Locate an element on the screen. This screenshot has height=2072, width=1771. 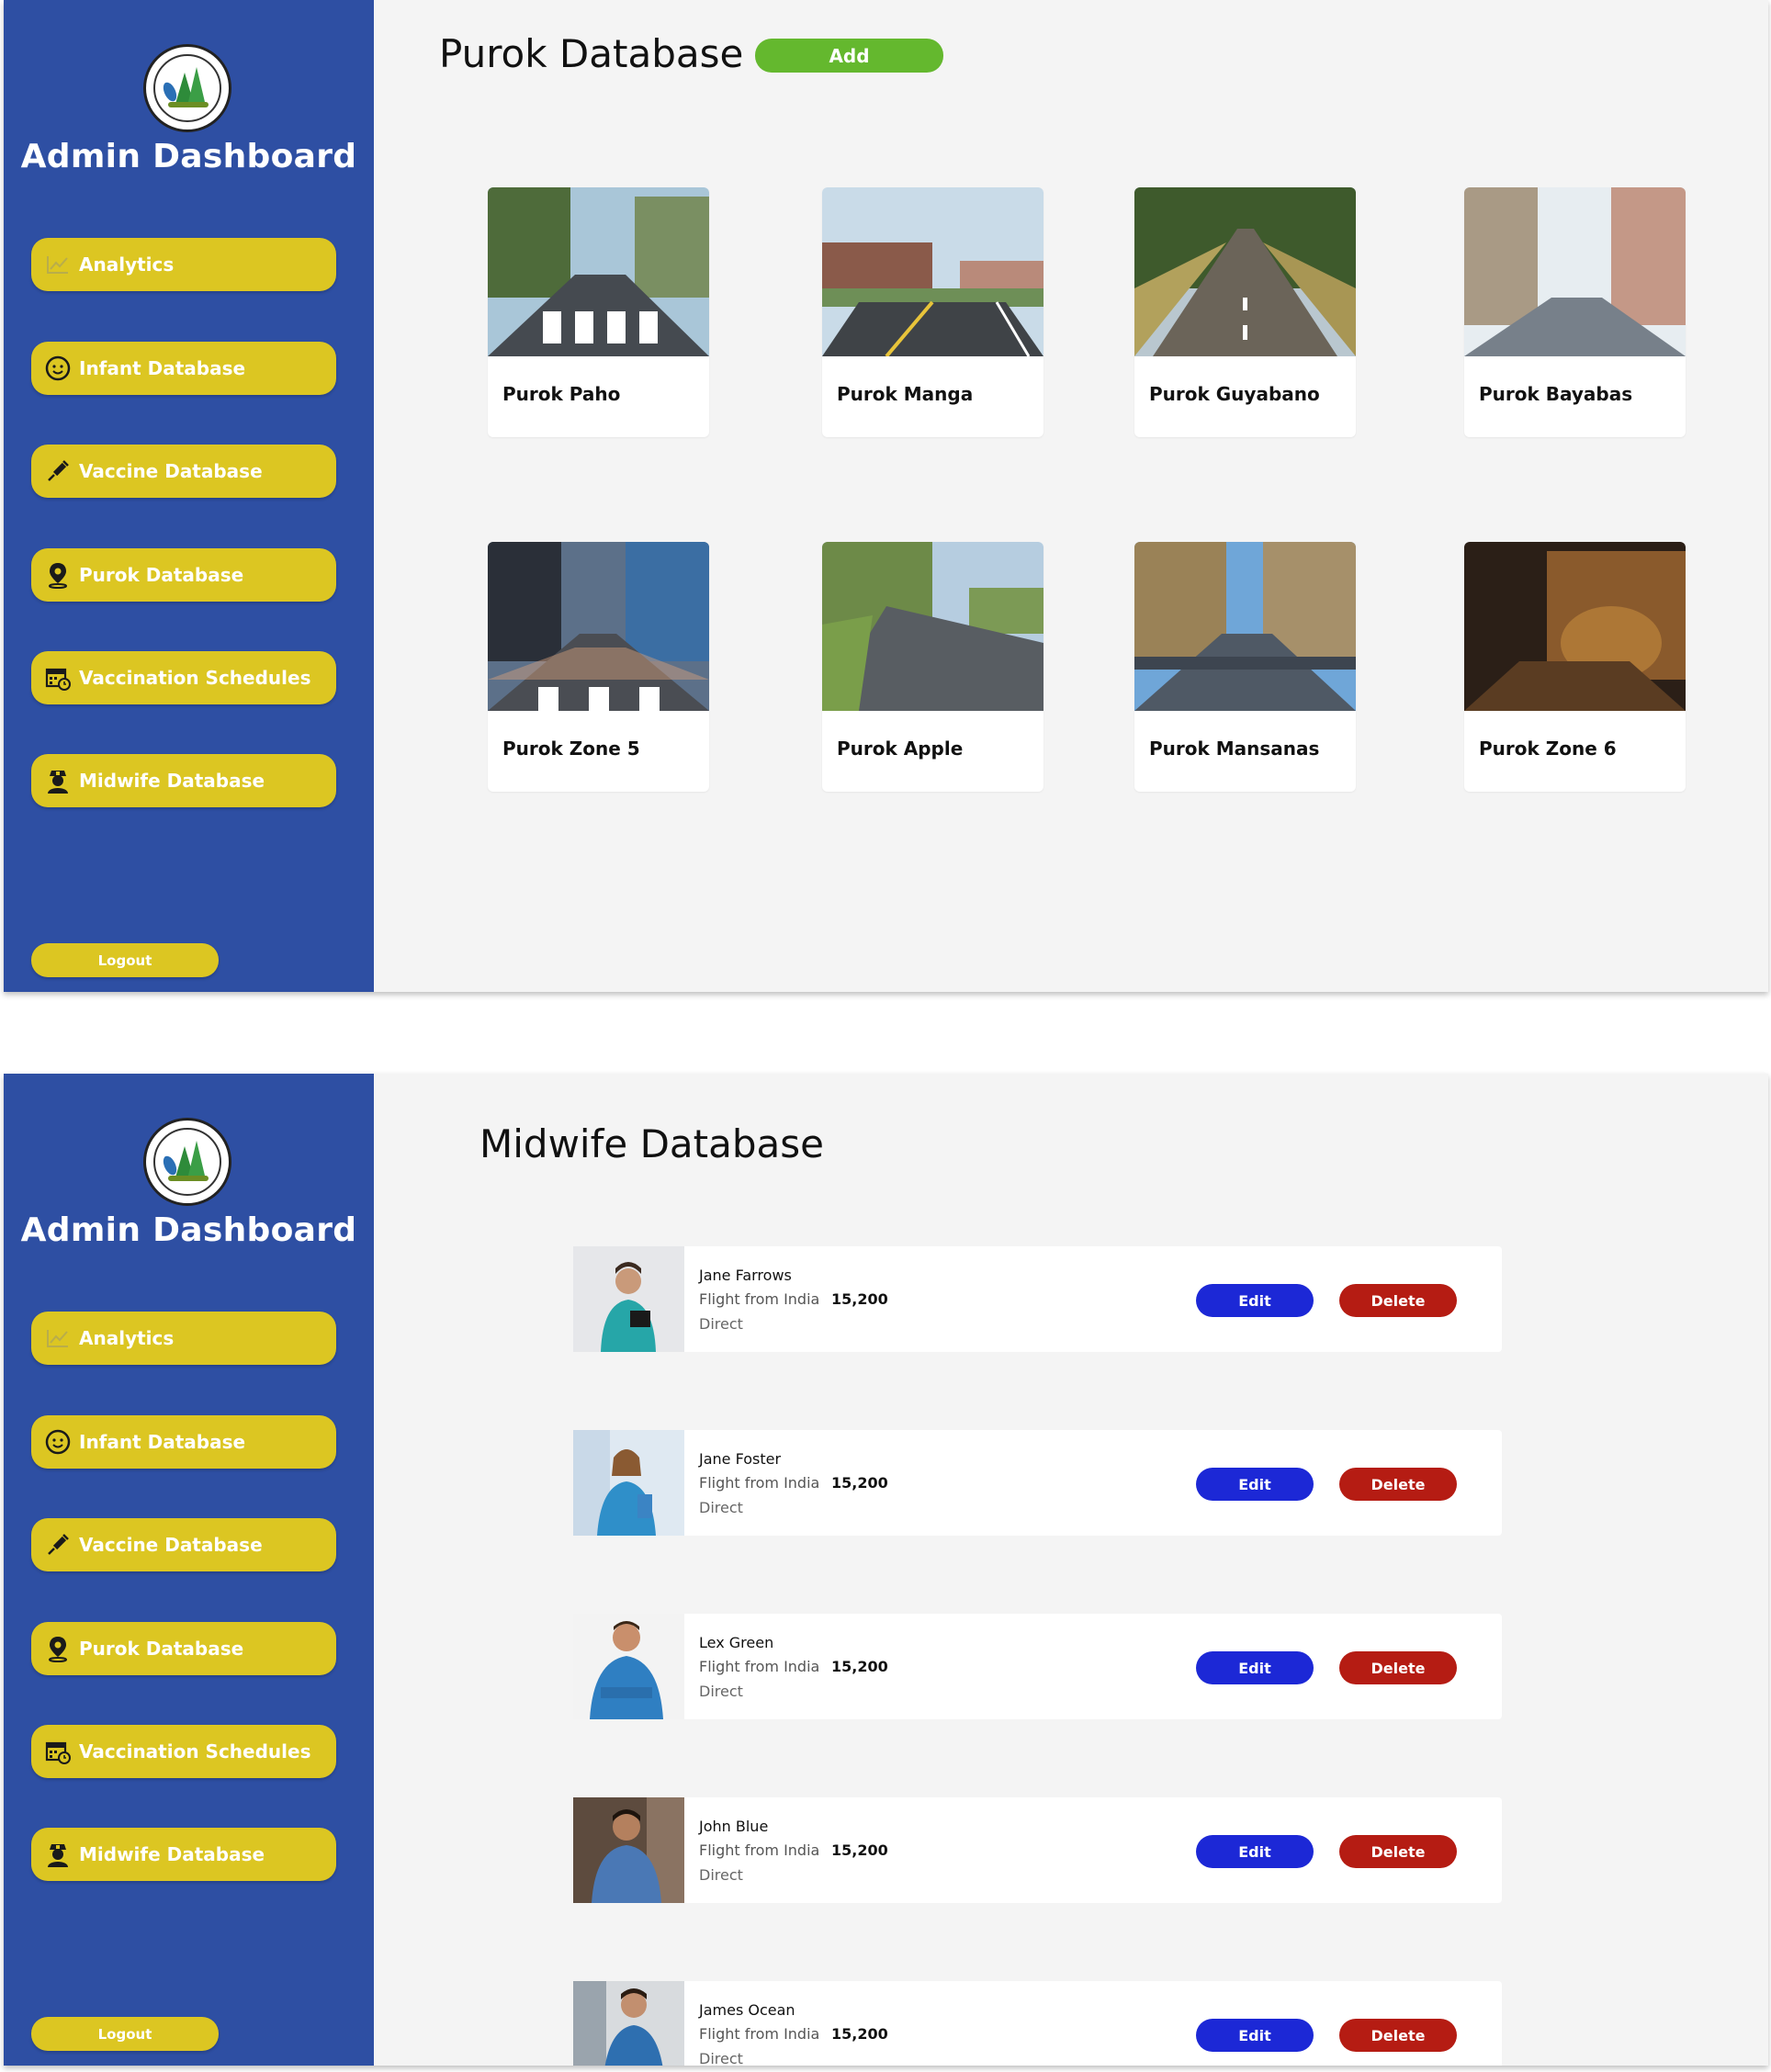
page-title: Purok Database is located at coordinates (591, 53).